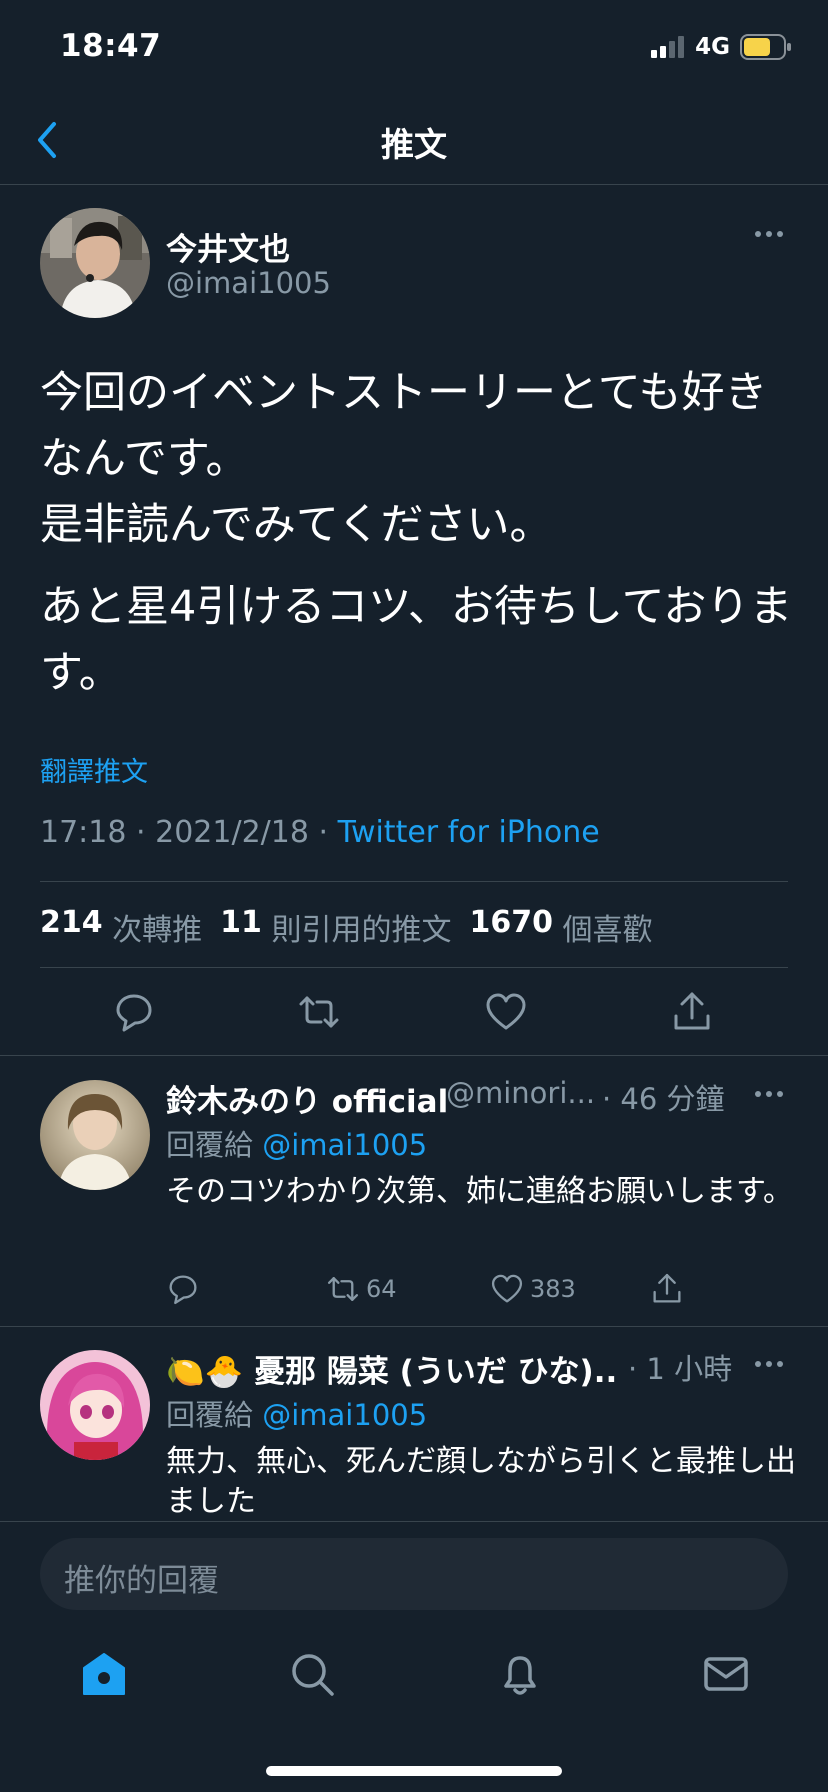 The image size is (828, 1792). I want to click on author-name: 今井文也, so click(228, 246).